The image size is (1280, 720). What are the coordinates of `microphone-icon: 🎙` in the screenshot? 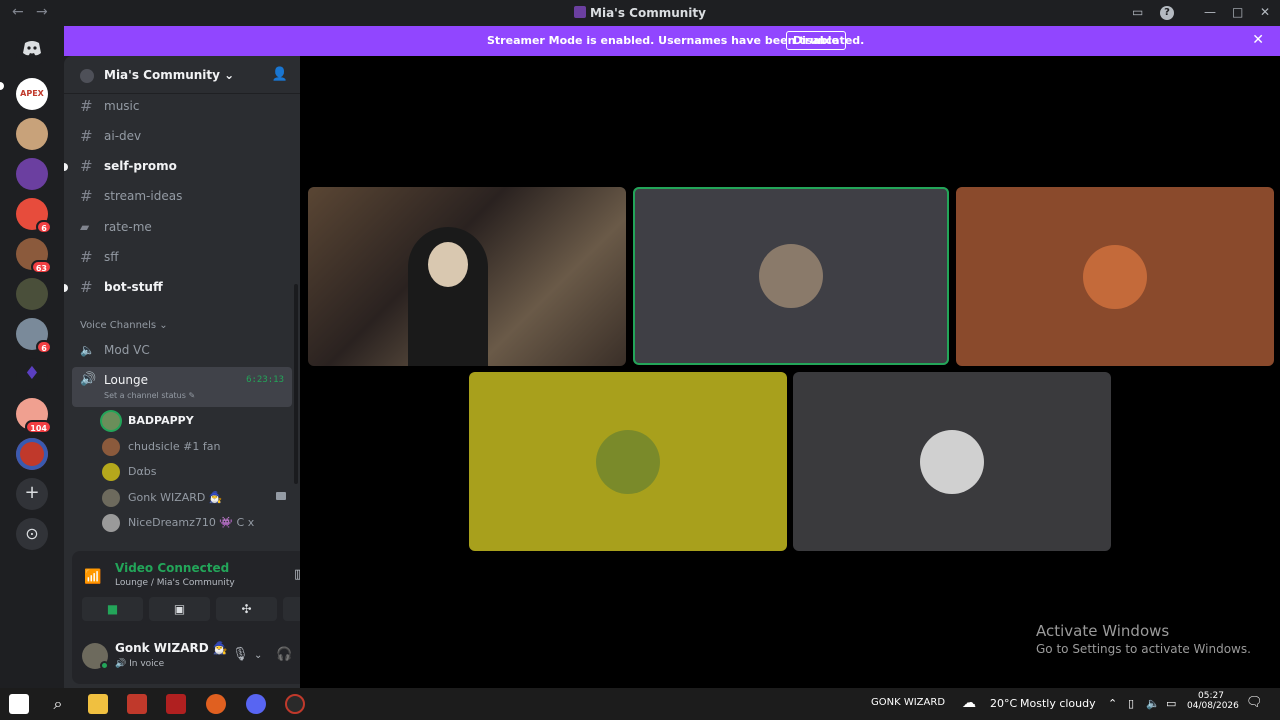 It's located at (240, 654).